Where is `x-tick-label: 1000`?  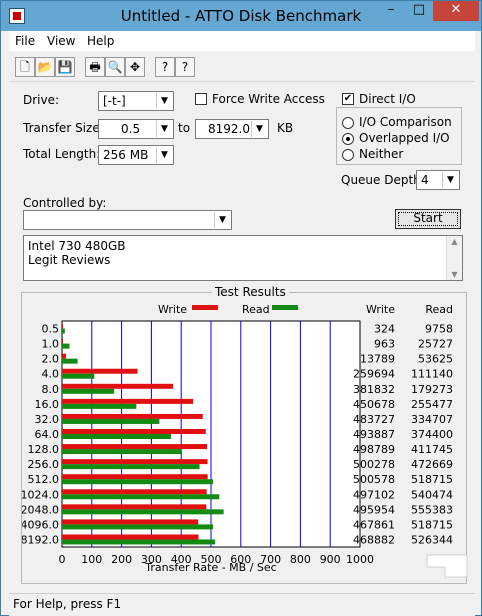
x-tick-label: 1000 is located at coordinates (360, 559).